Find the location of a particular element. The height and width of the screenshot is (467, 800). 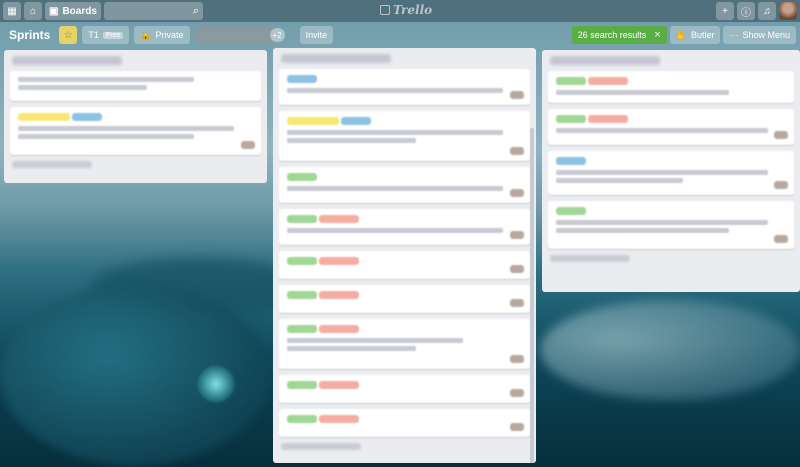

info-button: ⓘ is located at coordinates (746, 11).